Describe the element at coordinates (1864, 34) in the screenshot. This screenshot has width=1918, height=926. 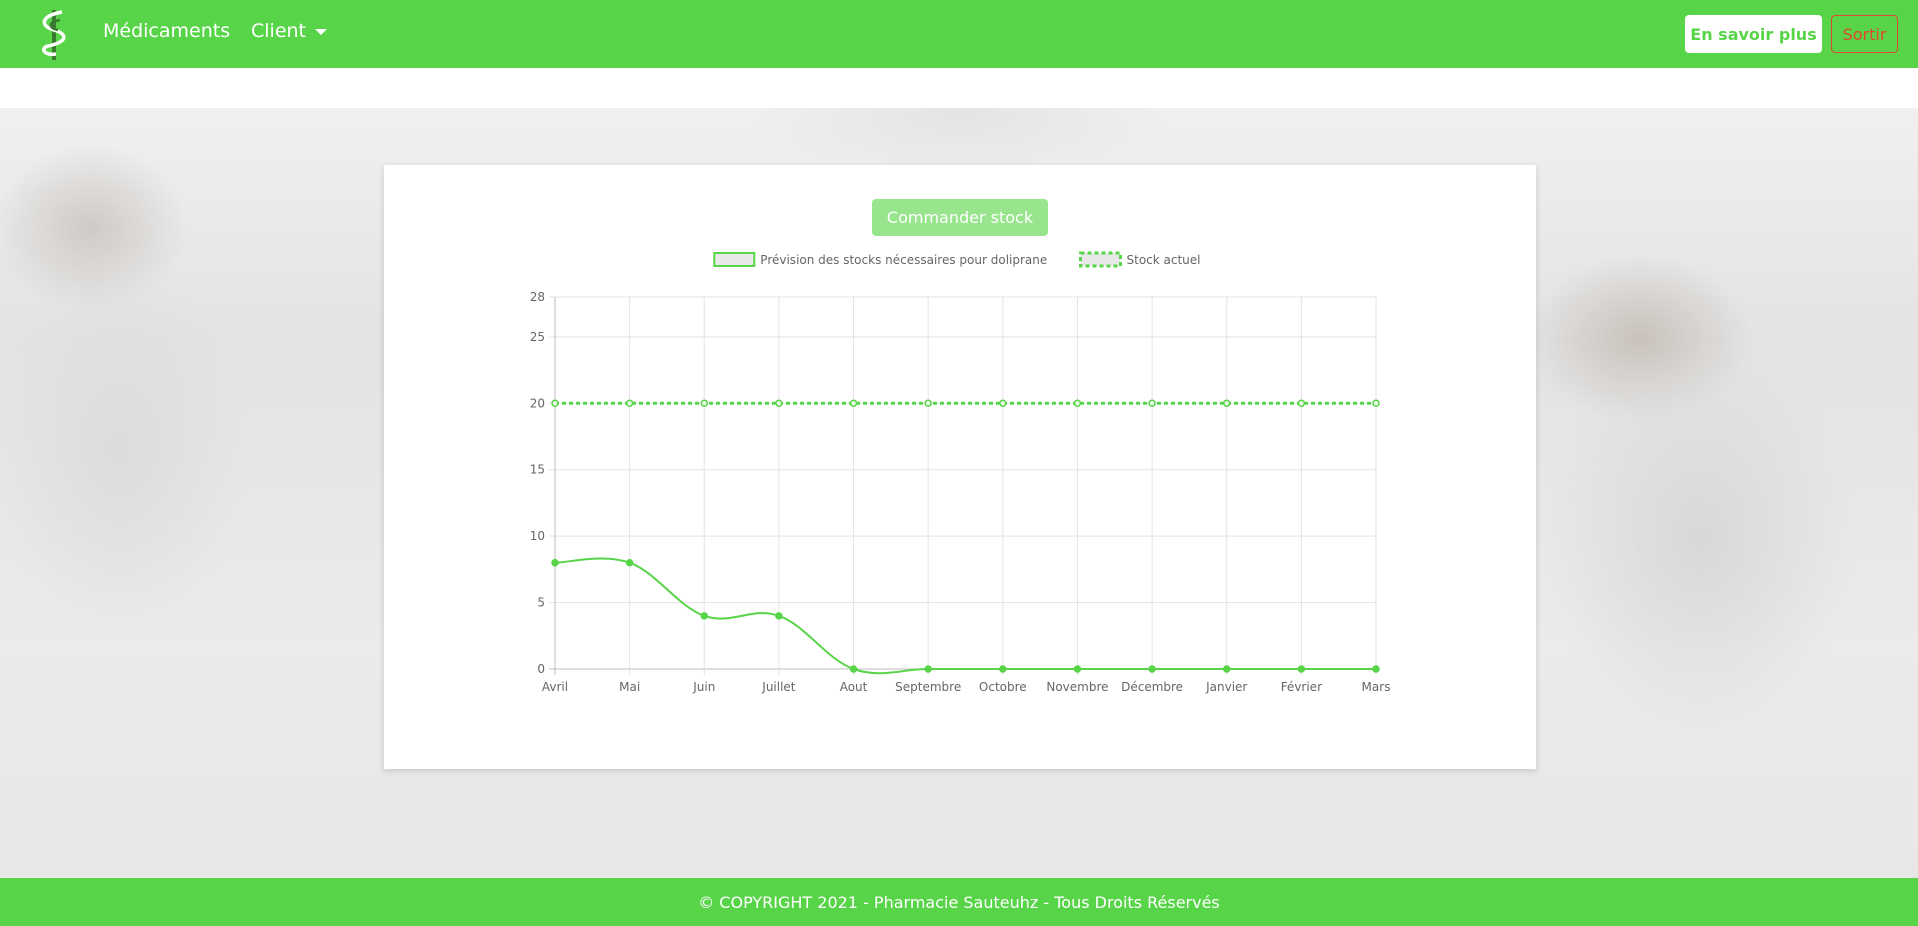
I see `exit-button: Sortir` at that location.